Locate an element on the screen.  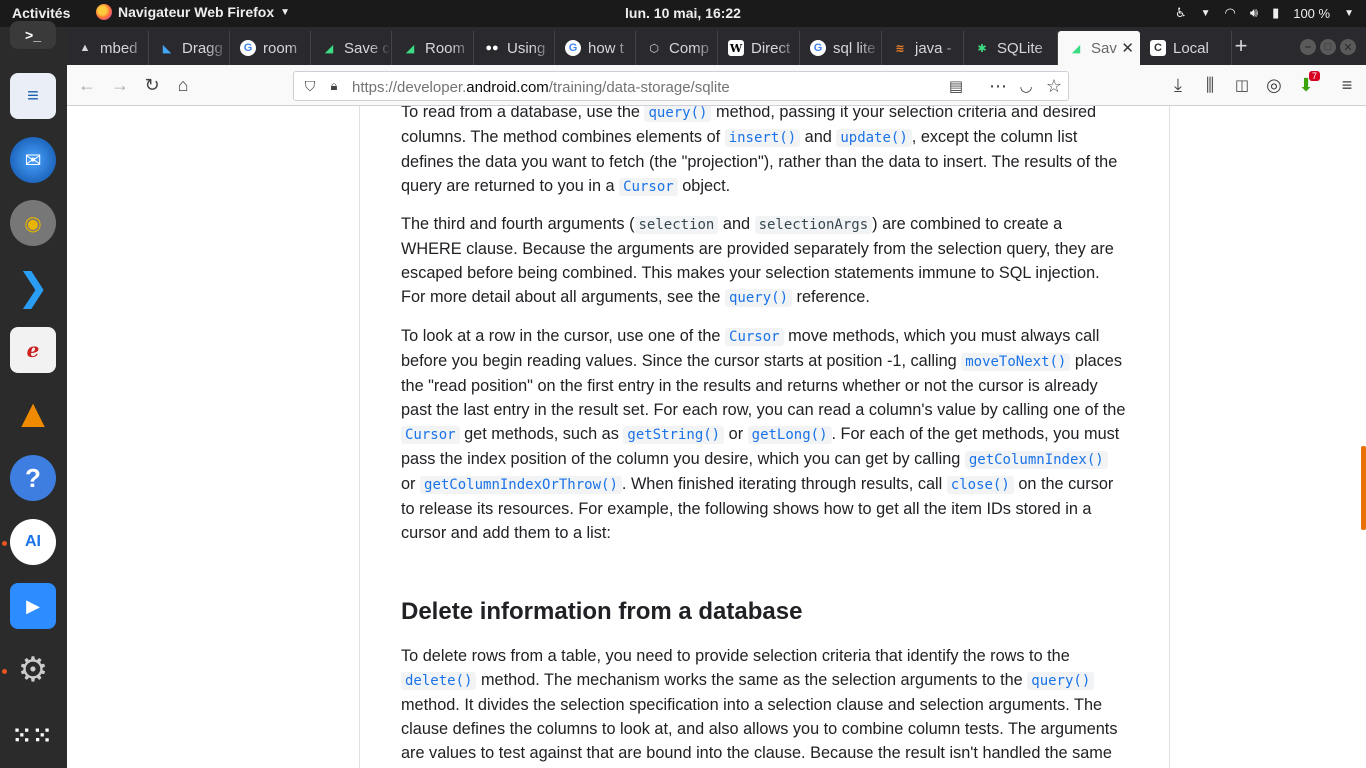
tab-active: ◢ Sav ✕ is located at coordinates (1099, 48).